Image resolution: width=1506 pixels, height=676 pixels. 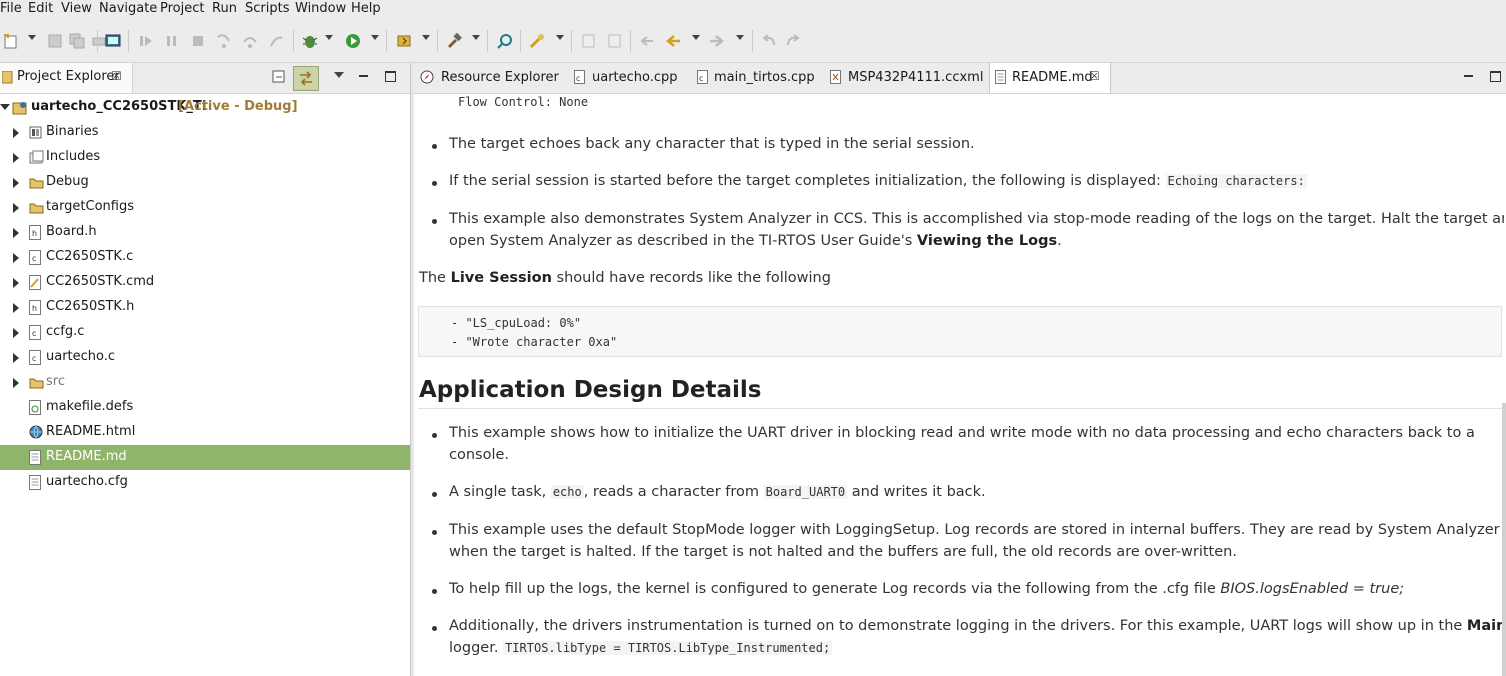 What do you see at coordinates (320, 9) in the screenshot?
I see `menu-window: Window` at bounding box center [320, 9].